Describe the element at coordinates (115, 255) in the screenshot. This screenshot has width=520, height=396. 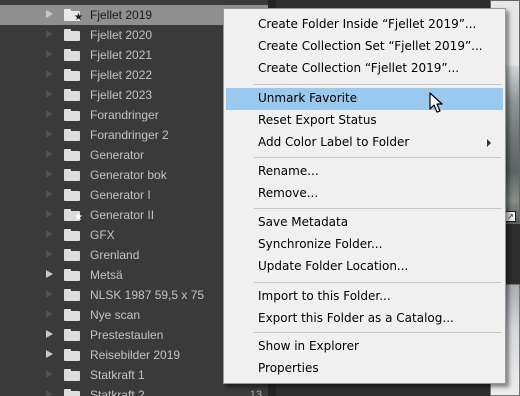
I see `folder-name: Grenland` at that location.